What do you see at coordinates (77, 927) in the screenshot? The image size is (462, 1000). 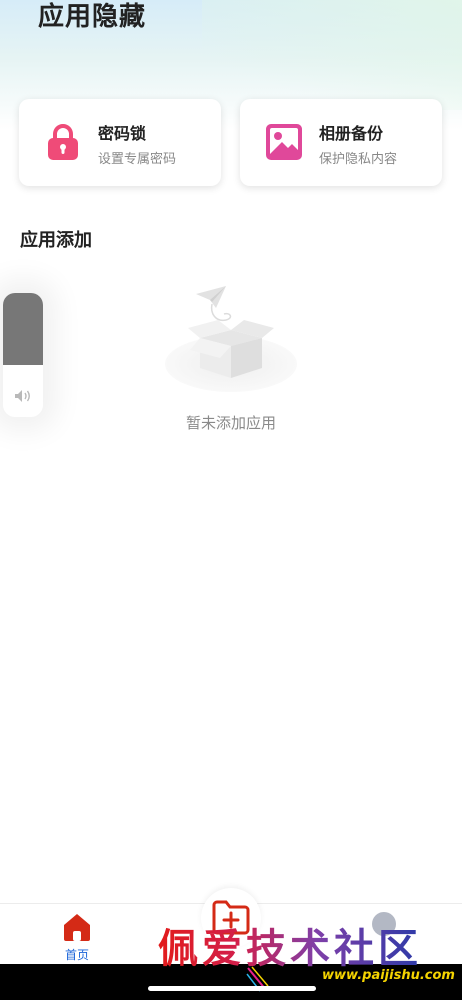 I see `home-icon` at bounding box center [77, 927].